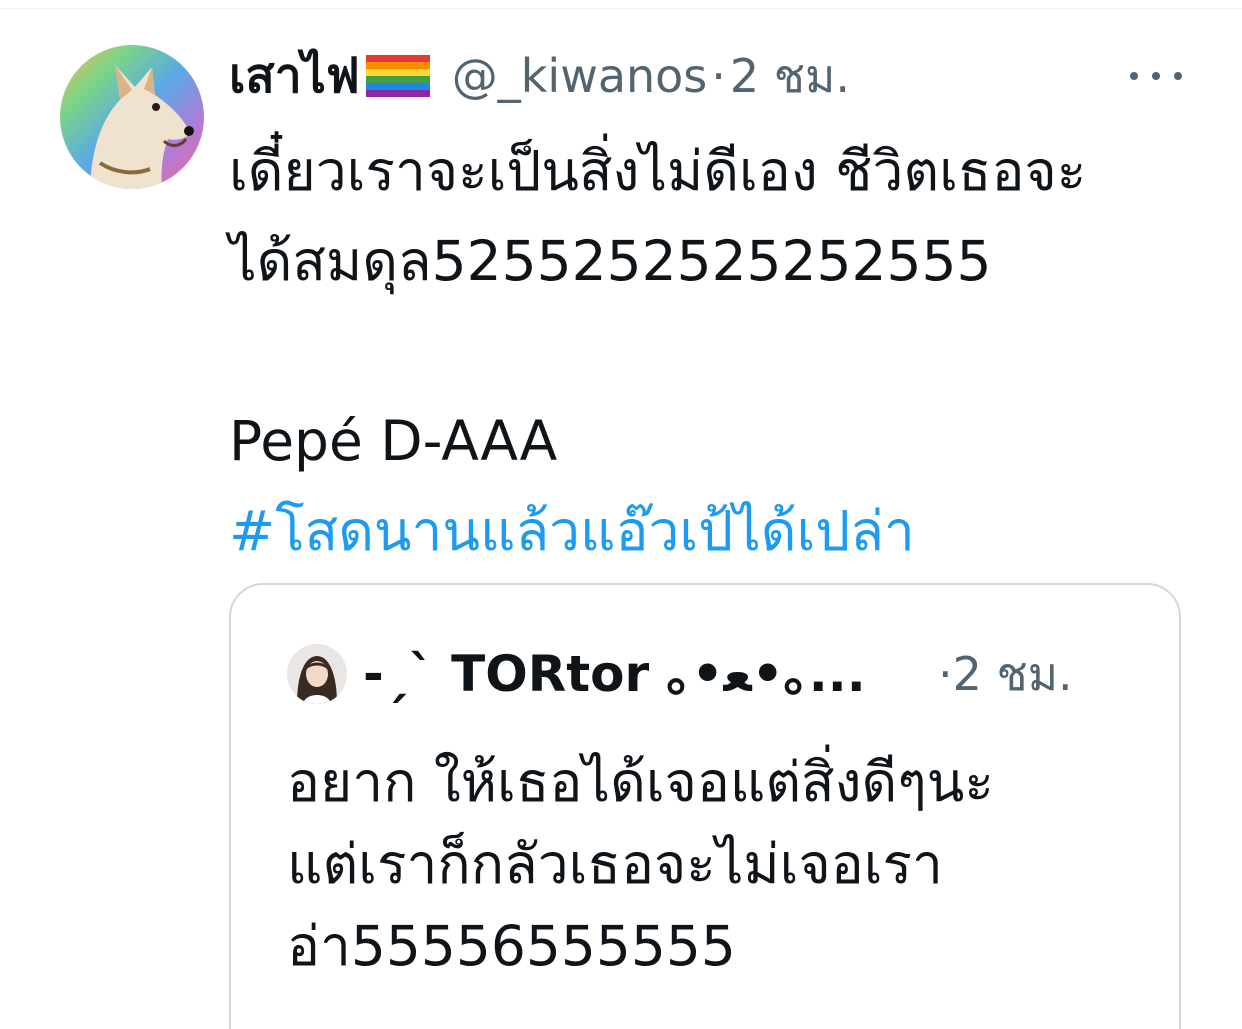 The width and height of the screenshot is (1242, 1029). I want to click on quoted-text-line: อยาก ให้เธอได้เจอแต่สิ่งดีๆนะ, so click(640, 782).